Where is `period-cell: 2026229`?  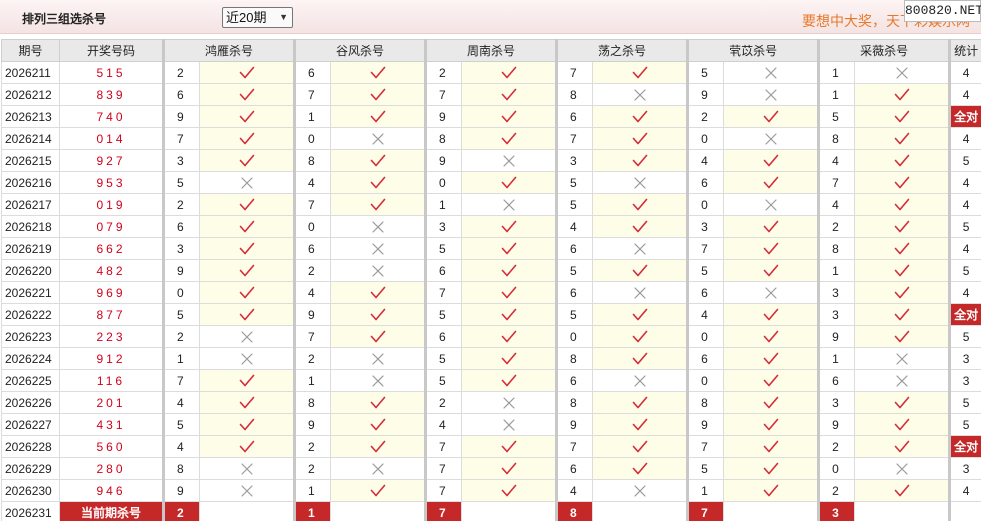
period-cell: 2026229 is located at coordinates (30, 468).